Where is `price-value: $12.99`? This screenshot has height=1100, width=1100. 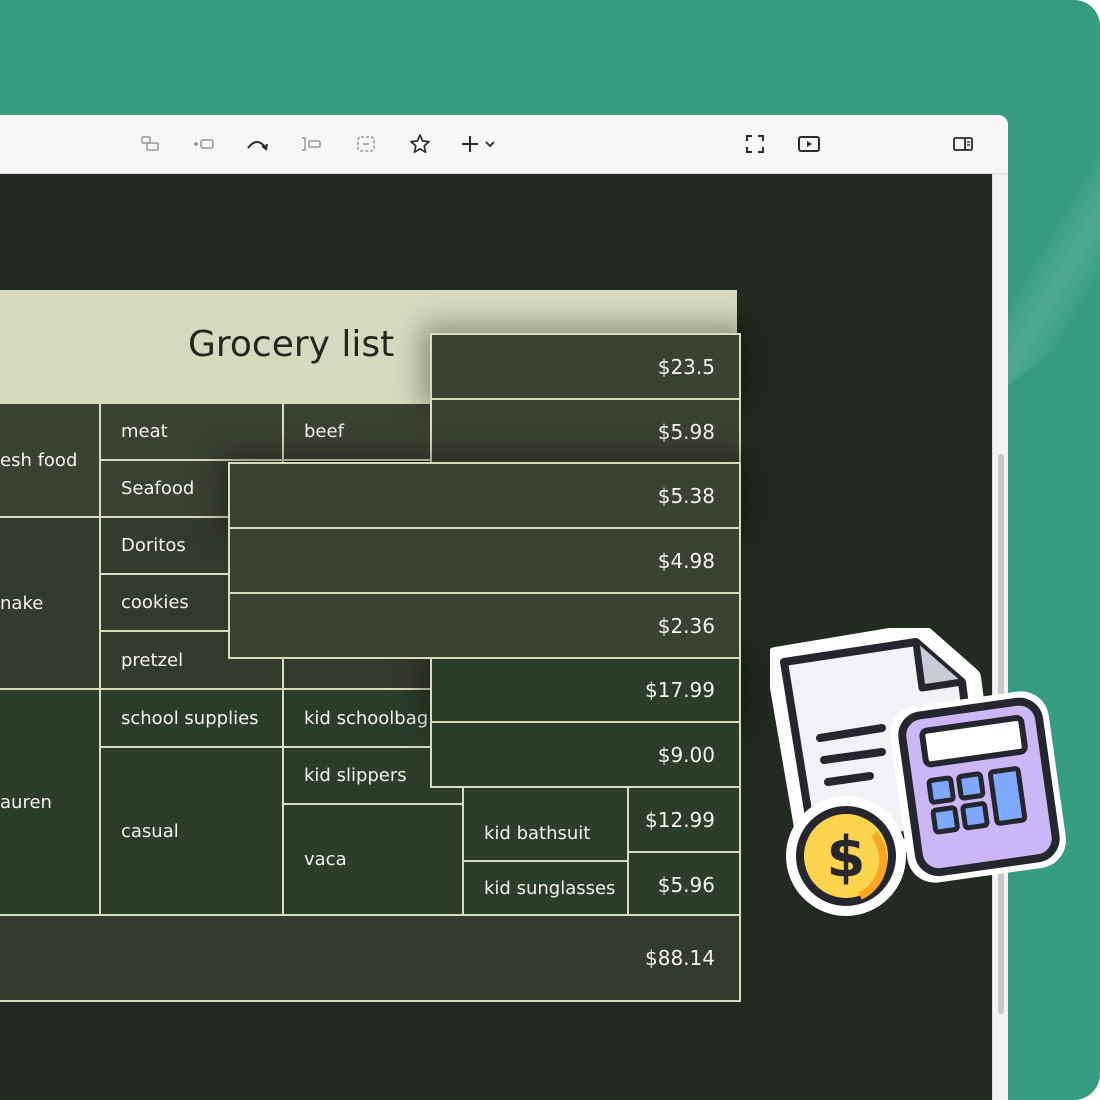
price-value: $12.99 is located at coordinates (680, 819).